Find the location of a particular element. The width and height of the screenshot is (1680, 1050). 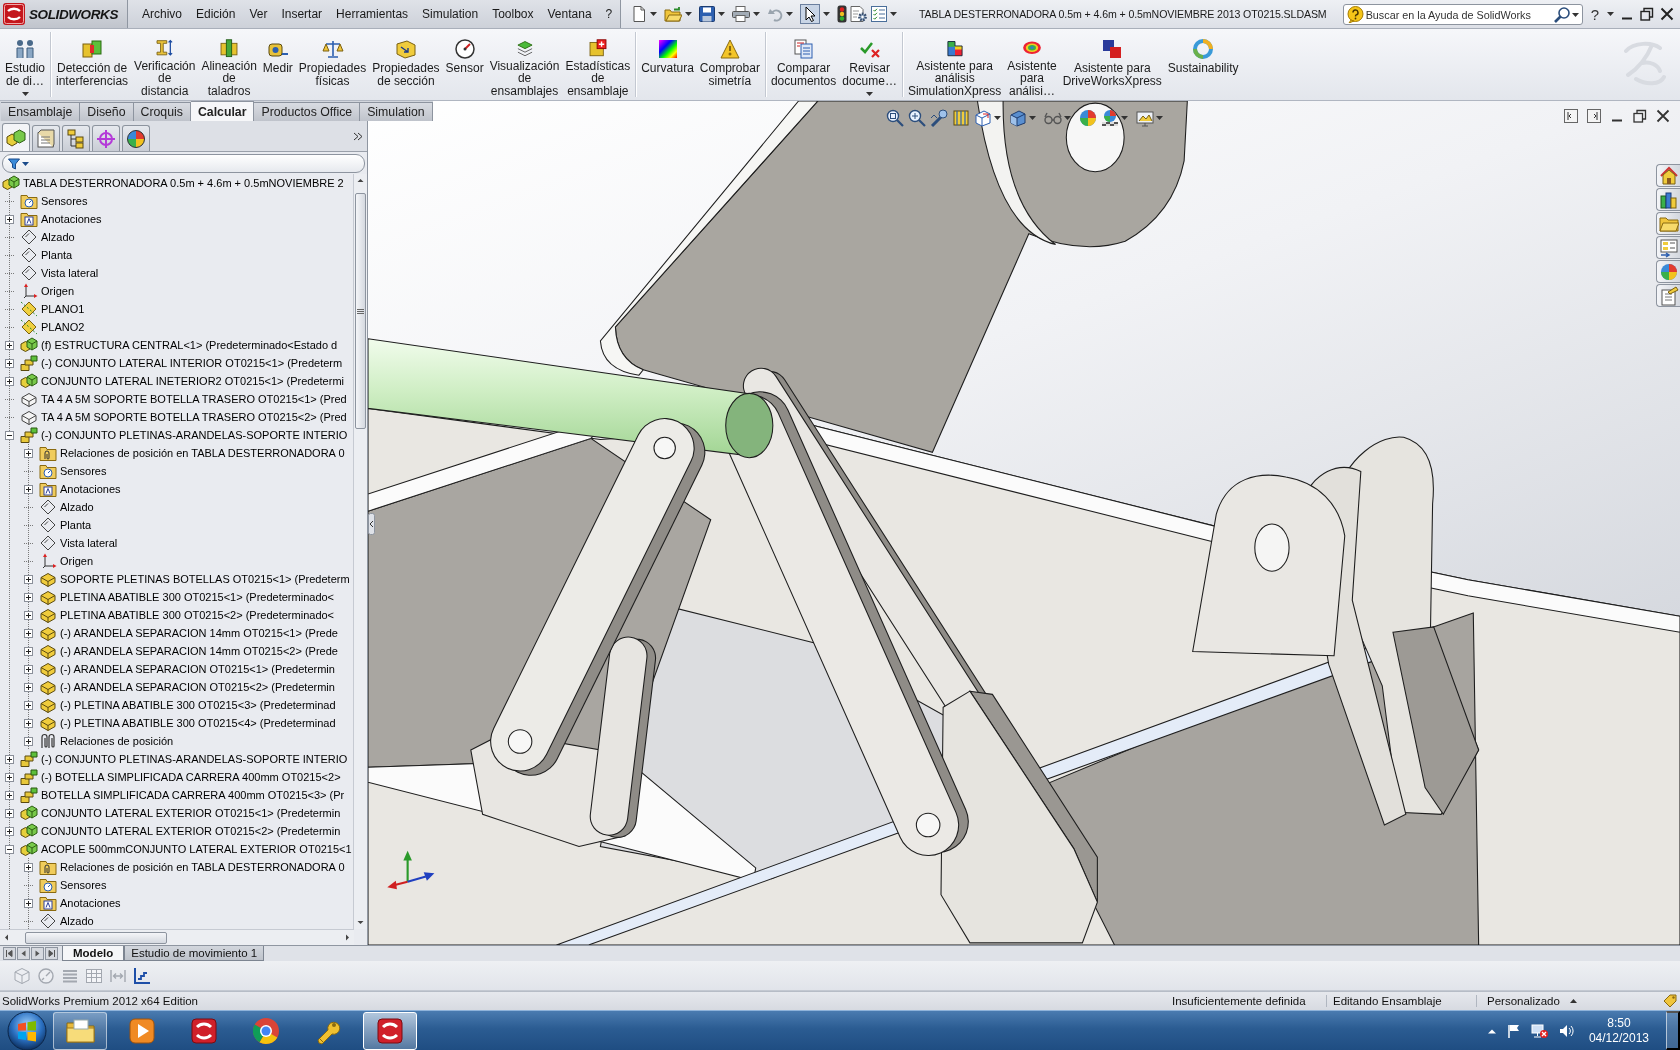

tree-item: (-) ARANDELA SEPARACION 14mm OT0215<2> (Prede is located at coordinates (199, 651).